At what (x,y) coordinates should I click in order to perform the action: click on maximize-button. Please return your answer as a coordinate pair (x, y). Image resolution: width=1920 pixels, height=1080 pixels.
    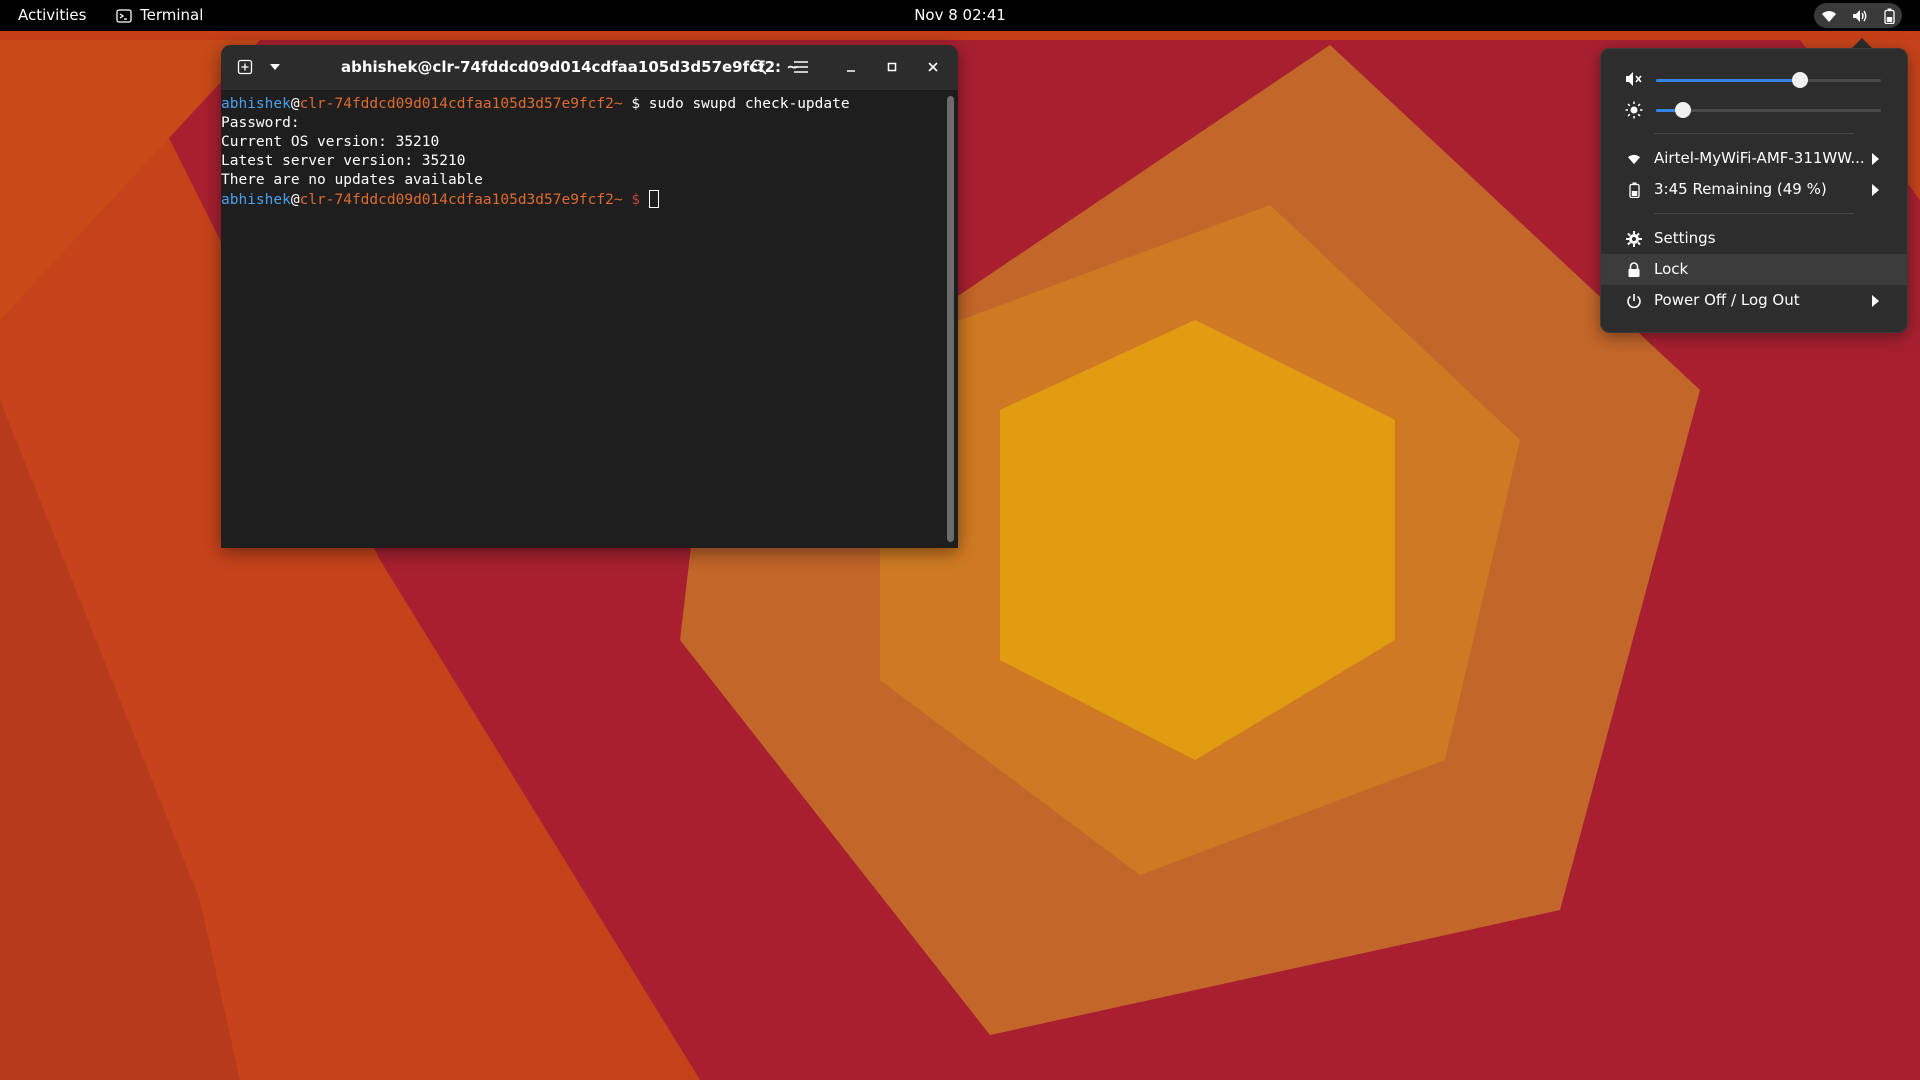
    Looking at the image, I should click on (892, 67).